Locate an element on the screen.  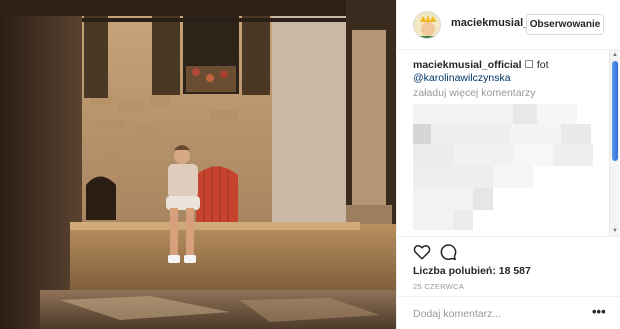
avatar is located at coordinates (427, 25).